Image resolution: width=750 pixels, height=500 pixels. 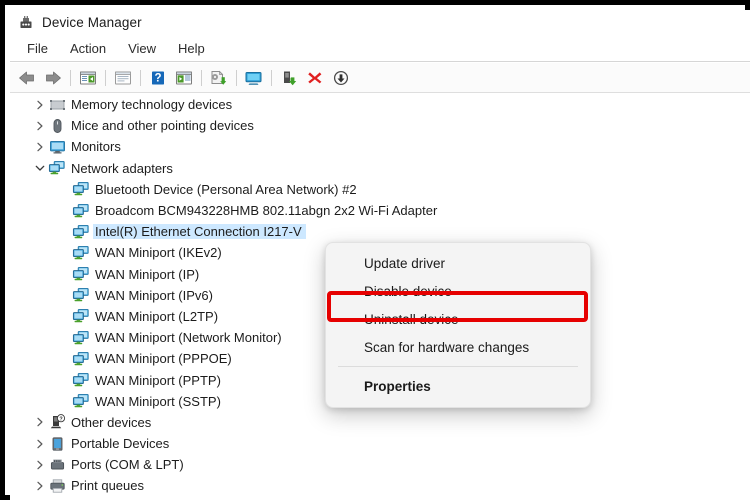 What do you see at coordinates (380, 168) in the screenshot?
I see `tree-item: Network adapters` at bounding box center [380, 168].